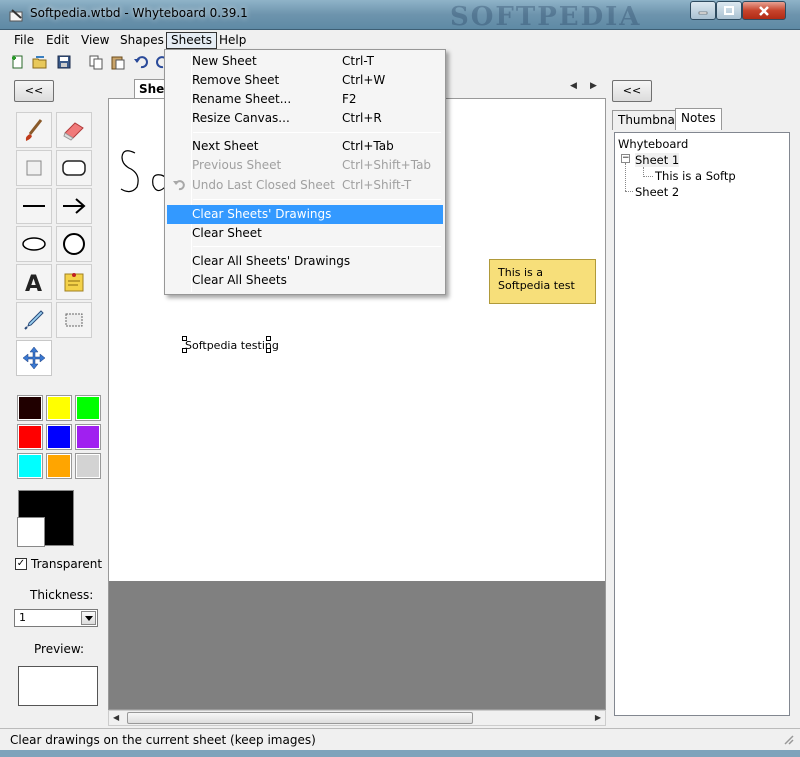  I want to click on eraser-tool-button, so click(74, 130).